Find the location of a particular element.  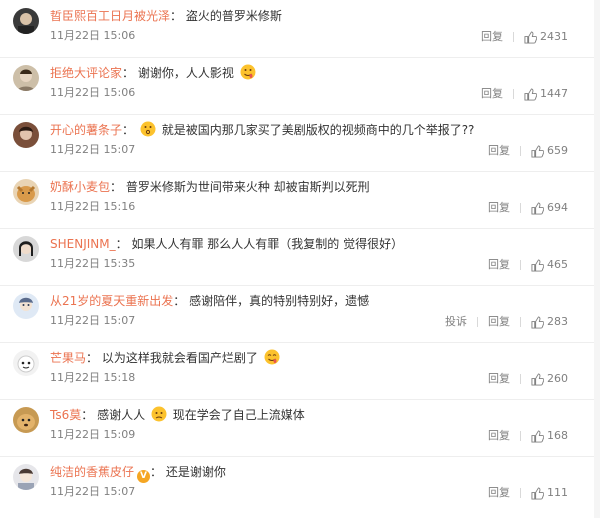

username-link: SHENJINM_ is located at coordinates (83, 244).